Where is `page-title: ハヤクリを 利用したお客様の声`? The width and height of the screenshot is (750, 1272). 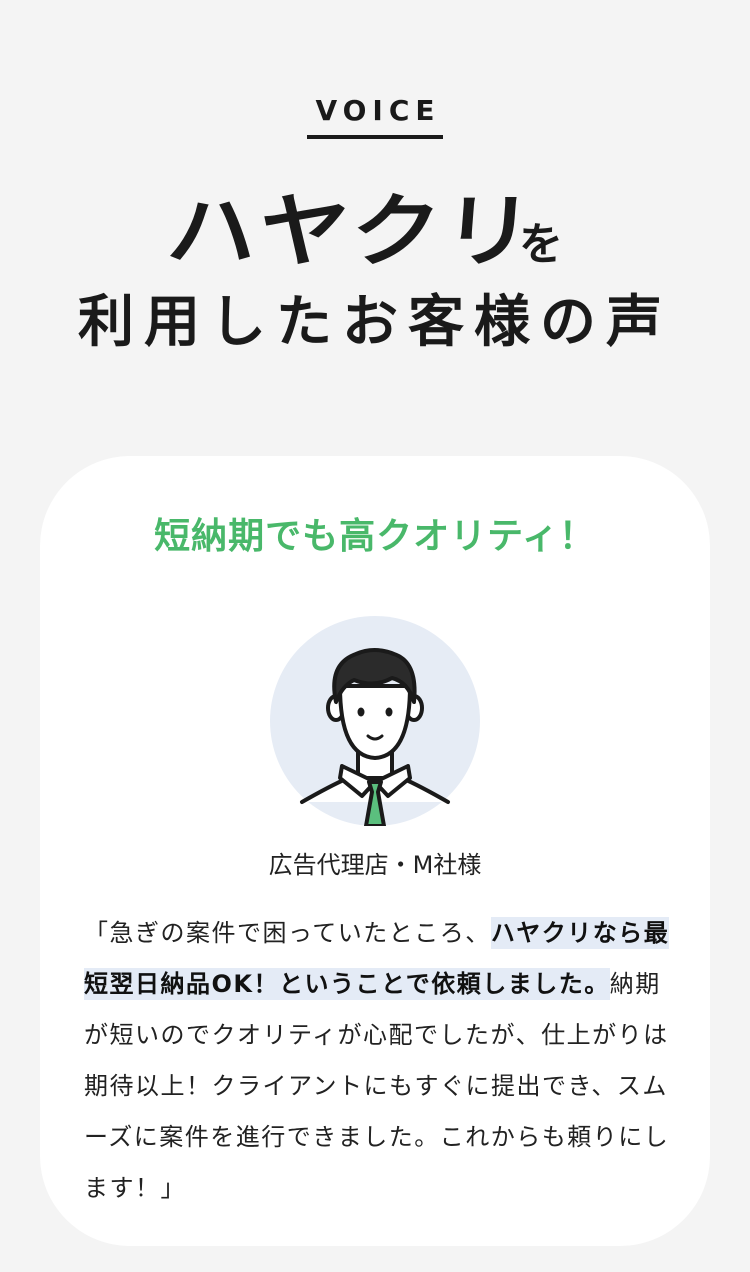
page-title: ハヤクリを 利用したお客様の声 is located at coordinates (375, 271).